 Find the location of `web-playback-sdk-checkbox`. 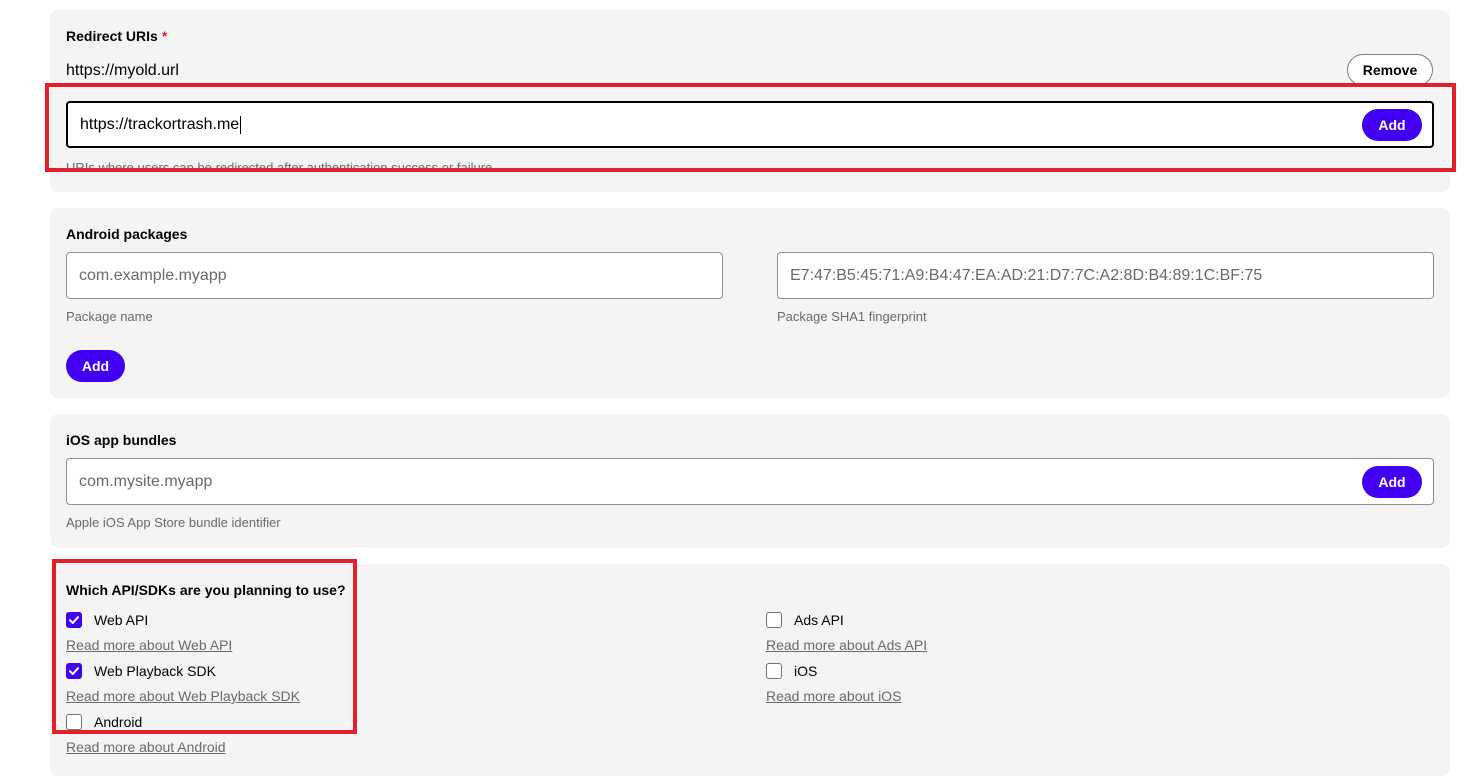

web-playback-sdk-checkbox is located at coordinates (74, 671).